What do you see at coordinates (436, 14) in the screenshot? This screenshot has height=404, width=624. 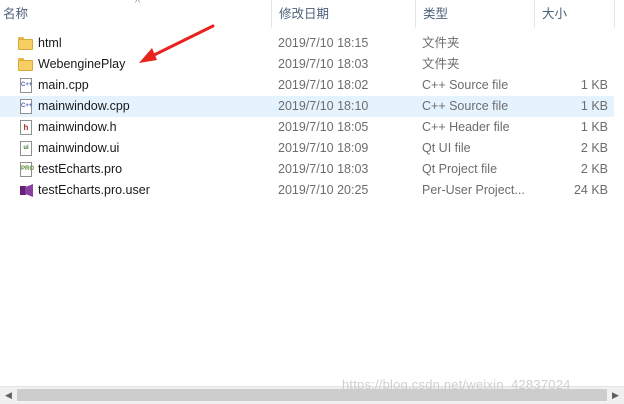 I see `column-header-type-label: 类型` at bounding box center [436, 14].